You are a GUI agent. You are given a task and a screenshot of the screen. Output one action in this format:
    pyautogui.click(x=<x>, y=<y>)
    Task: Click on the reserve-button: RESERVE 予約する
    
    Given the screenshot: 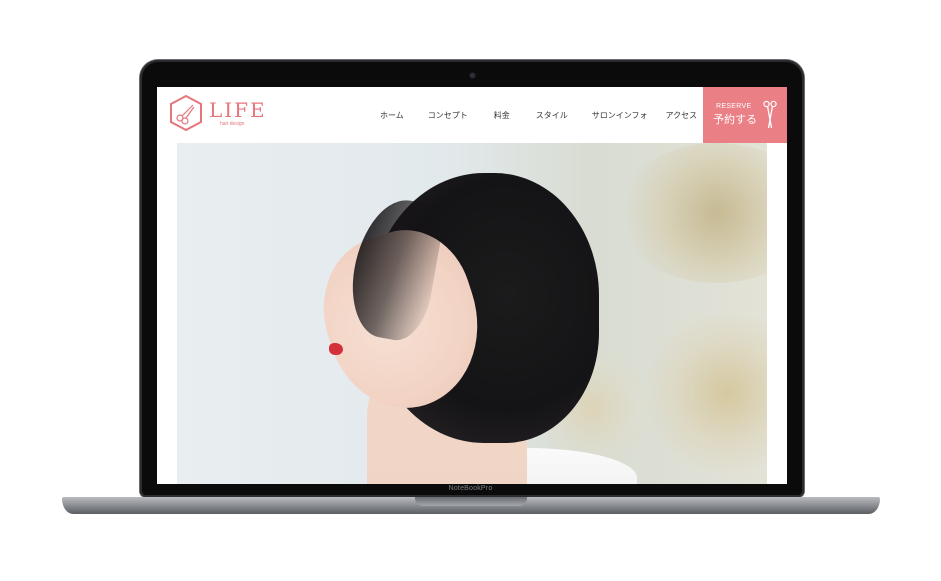 What is the action you would take?
    pyautogui.click(x=745, y=115)
    